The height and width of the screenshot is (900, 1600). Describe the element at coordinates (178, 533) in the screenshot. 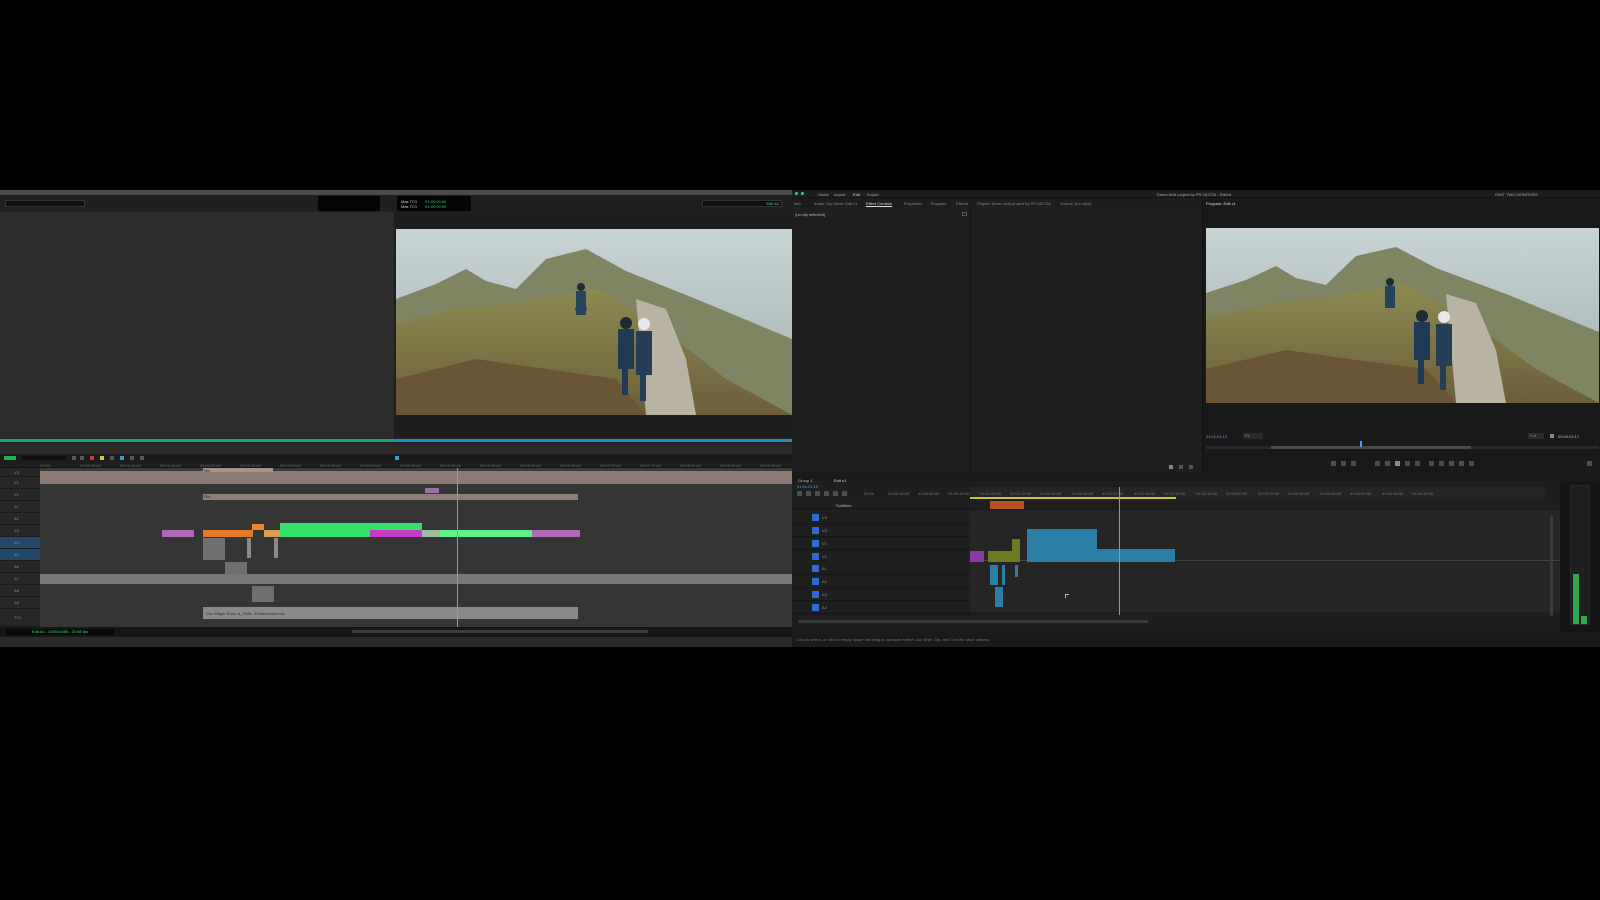

I see `clip-v1-purple-a` at that location.